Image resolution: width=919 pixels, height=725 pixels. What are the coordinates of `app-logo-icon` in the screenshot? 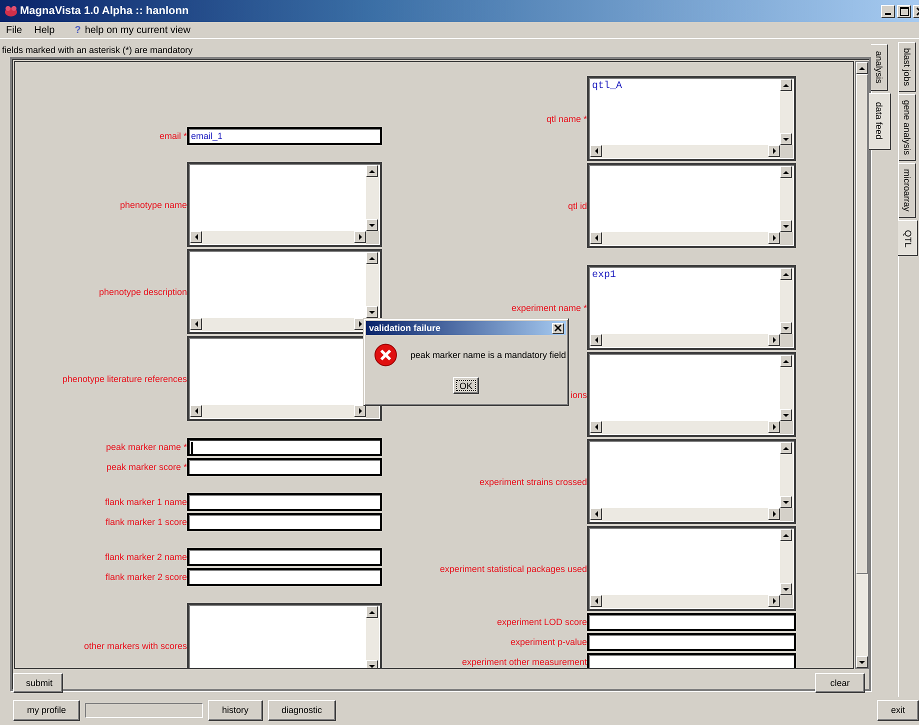 It's located at (11, 11).